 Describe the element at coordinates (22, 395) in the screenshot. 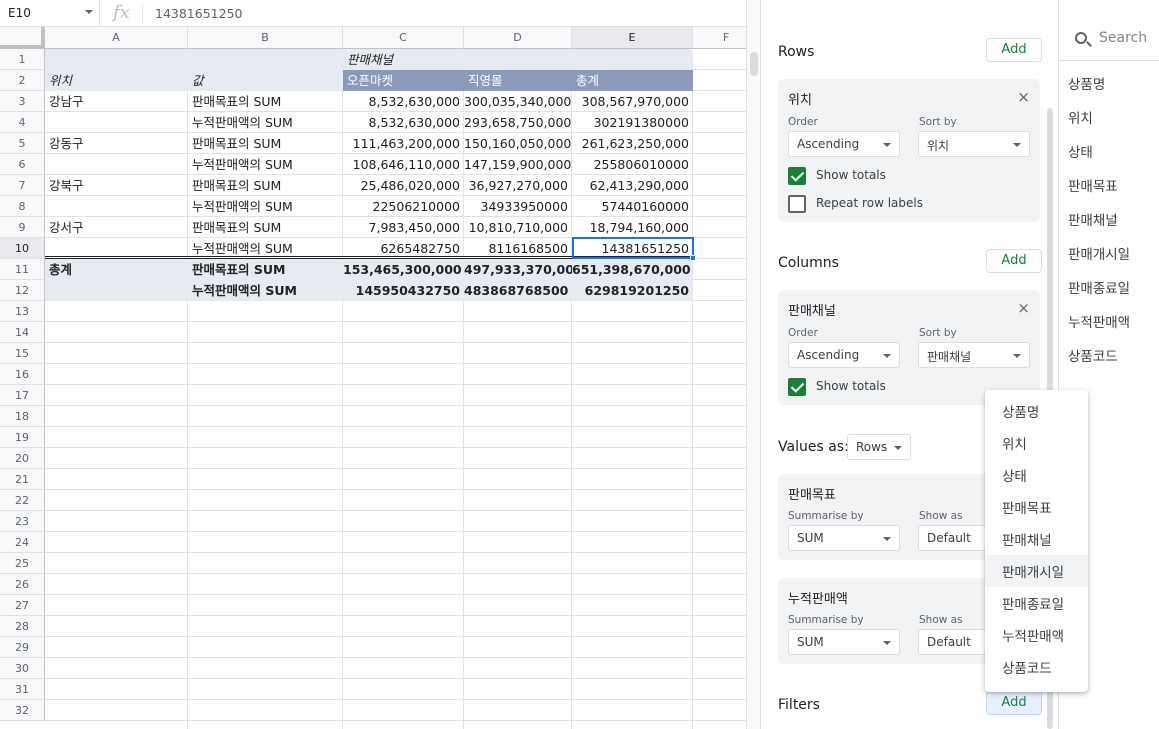

I see `row-header: 17` at that location.